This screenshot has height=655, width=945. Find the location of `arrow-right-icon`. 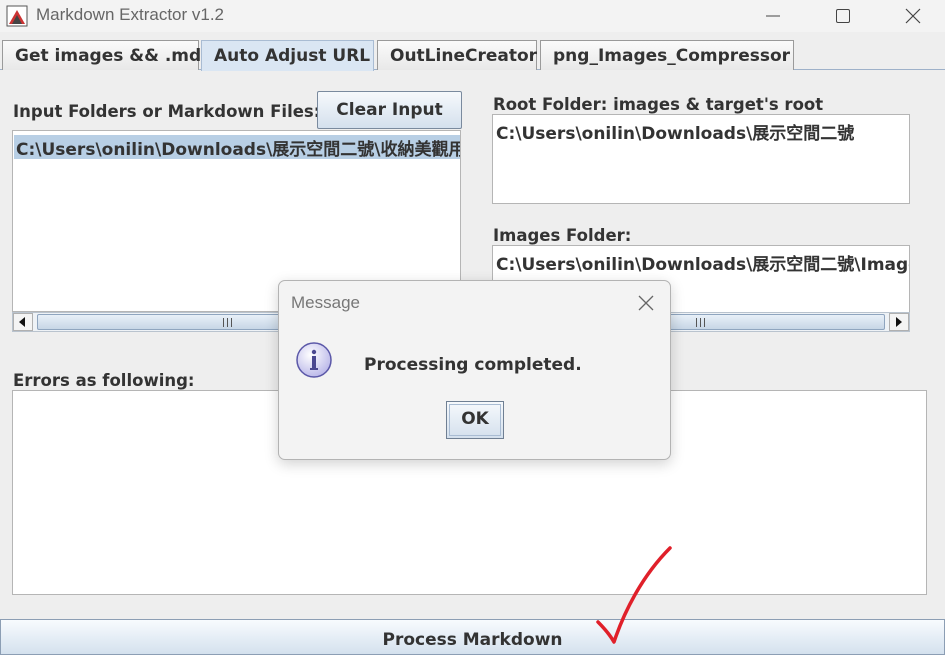

arrow-right-icon is located at coordinates (899, 322).